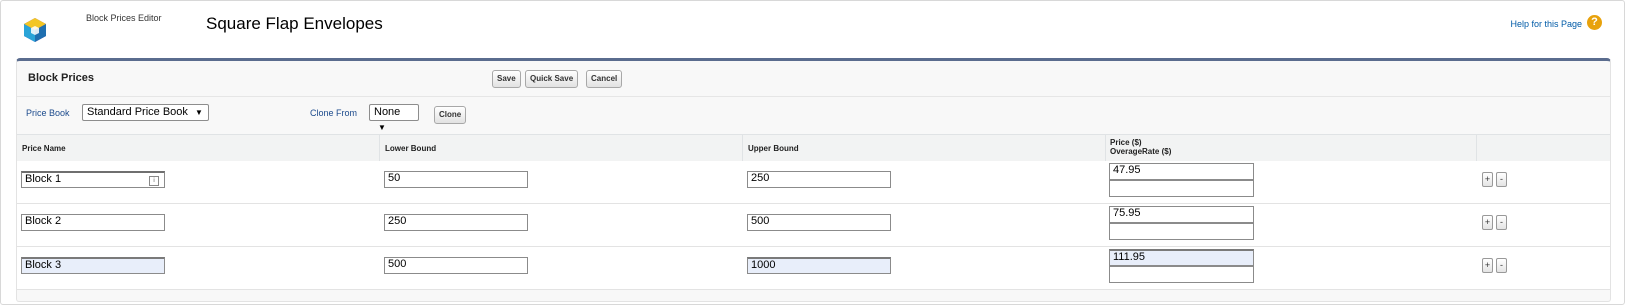 The height and width of the screenshot is (305, 1625). Describe the element at coordinates (93, 179) in the screenshot. I see `price-name-input: Block 1 i` at that location.